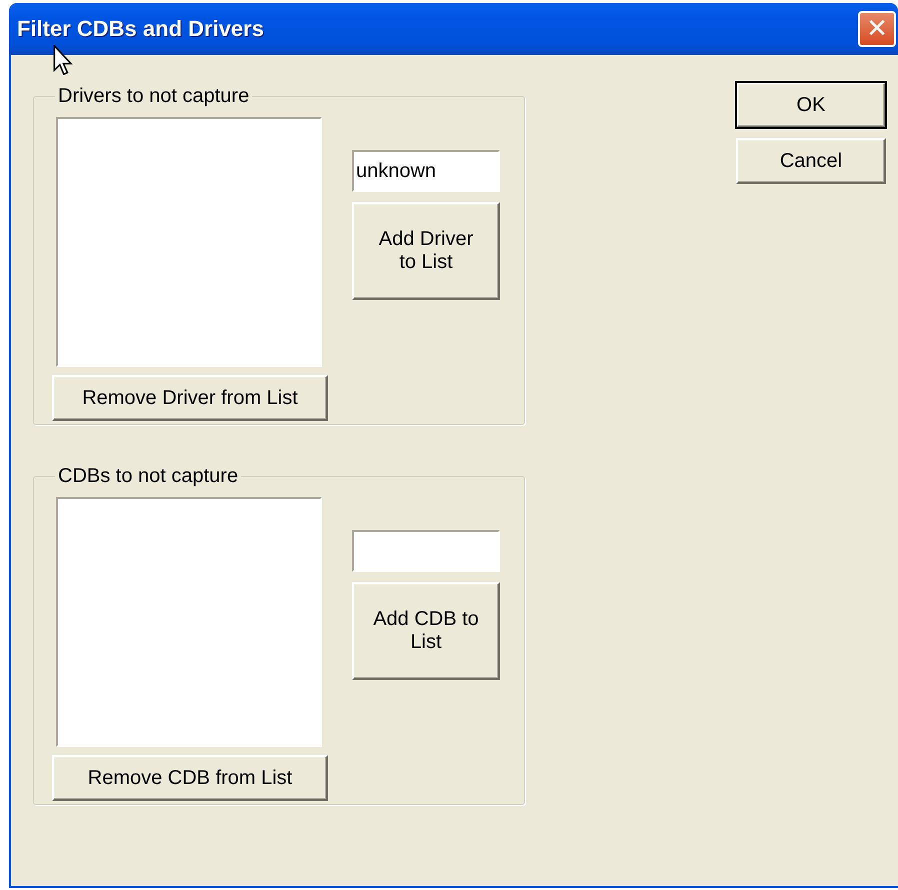  Describe the element at coordinates (426, 171) in the screenshot. I see `input-field: unknown` at that location.